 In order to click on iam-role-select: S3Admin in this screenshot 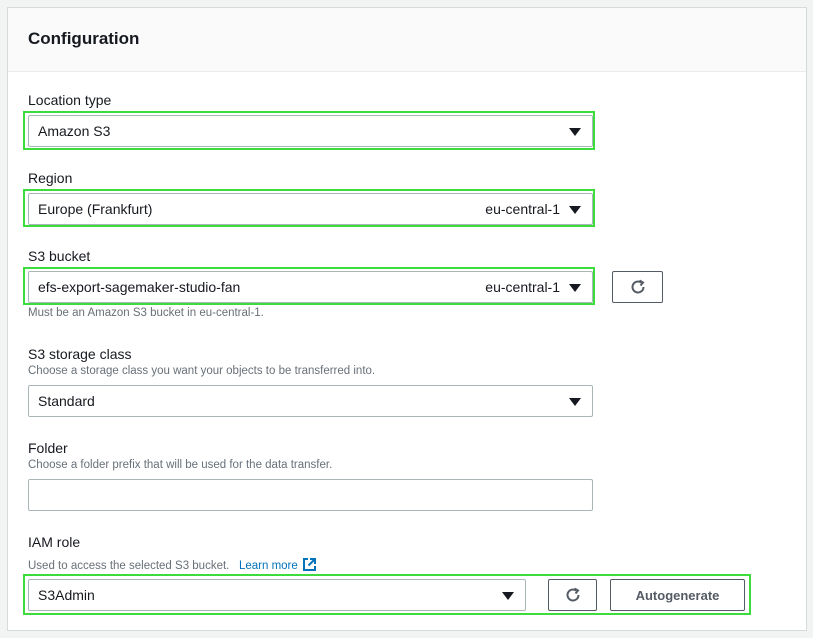, I will do `click(277, 595)`.